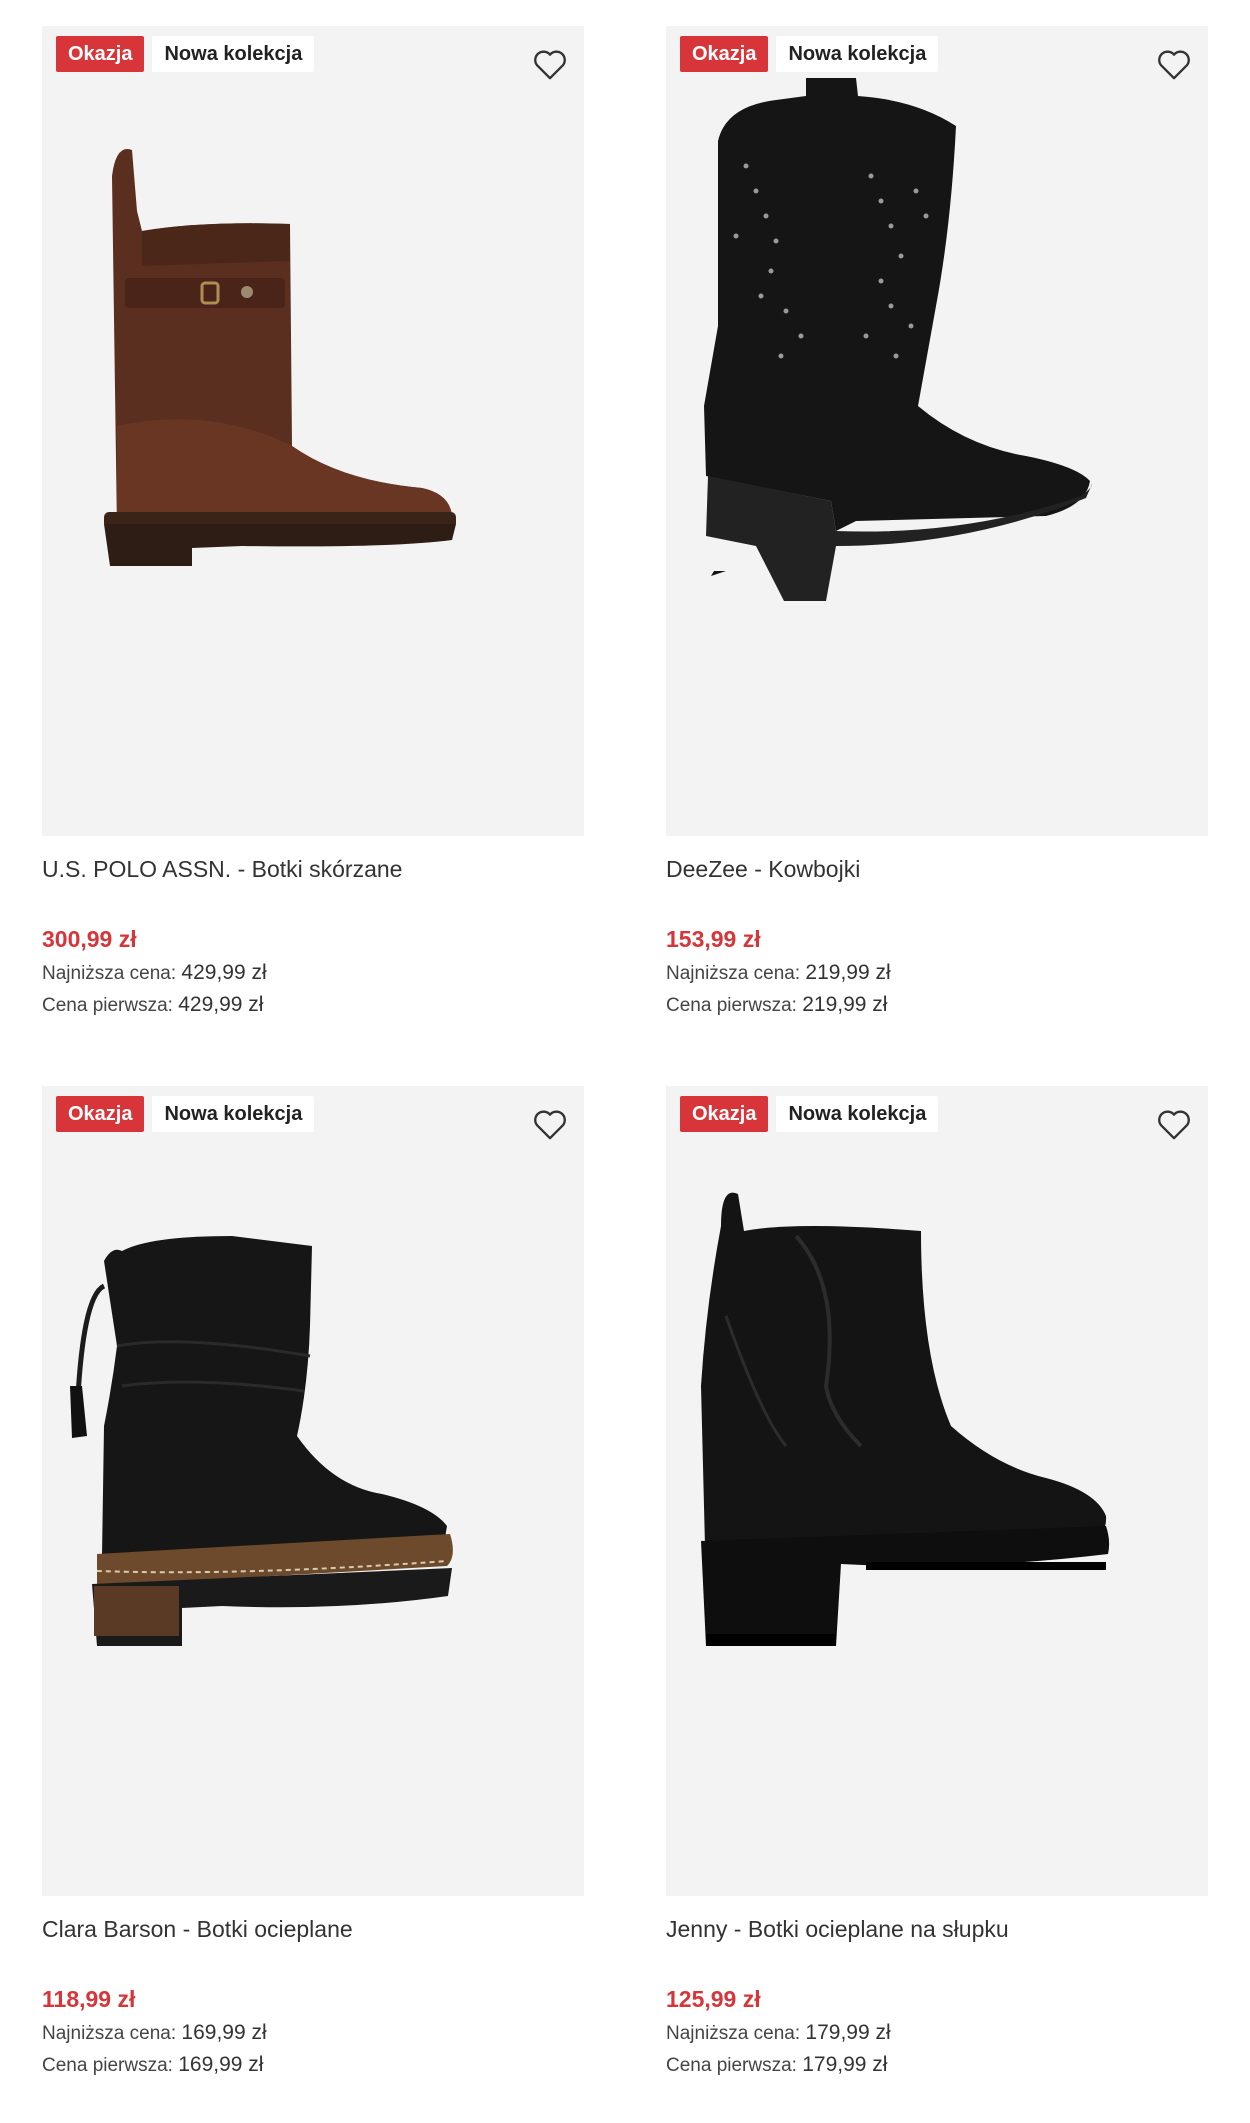 Image resolution: width=1250 pixels, height=2123 pixels. What do you see at coordinates (713, 939) in the screenshot?
I see `product-price: 153,99 zł` at bounding box center [713, 939].